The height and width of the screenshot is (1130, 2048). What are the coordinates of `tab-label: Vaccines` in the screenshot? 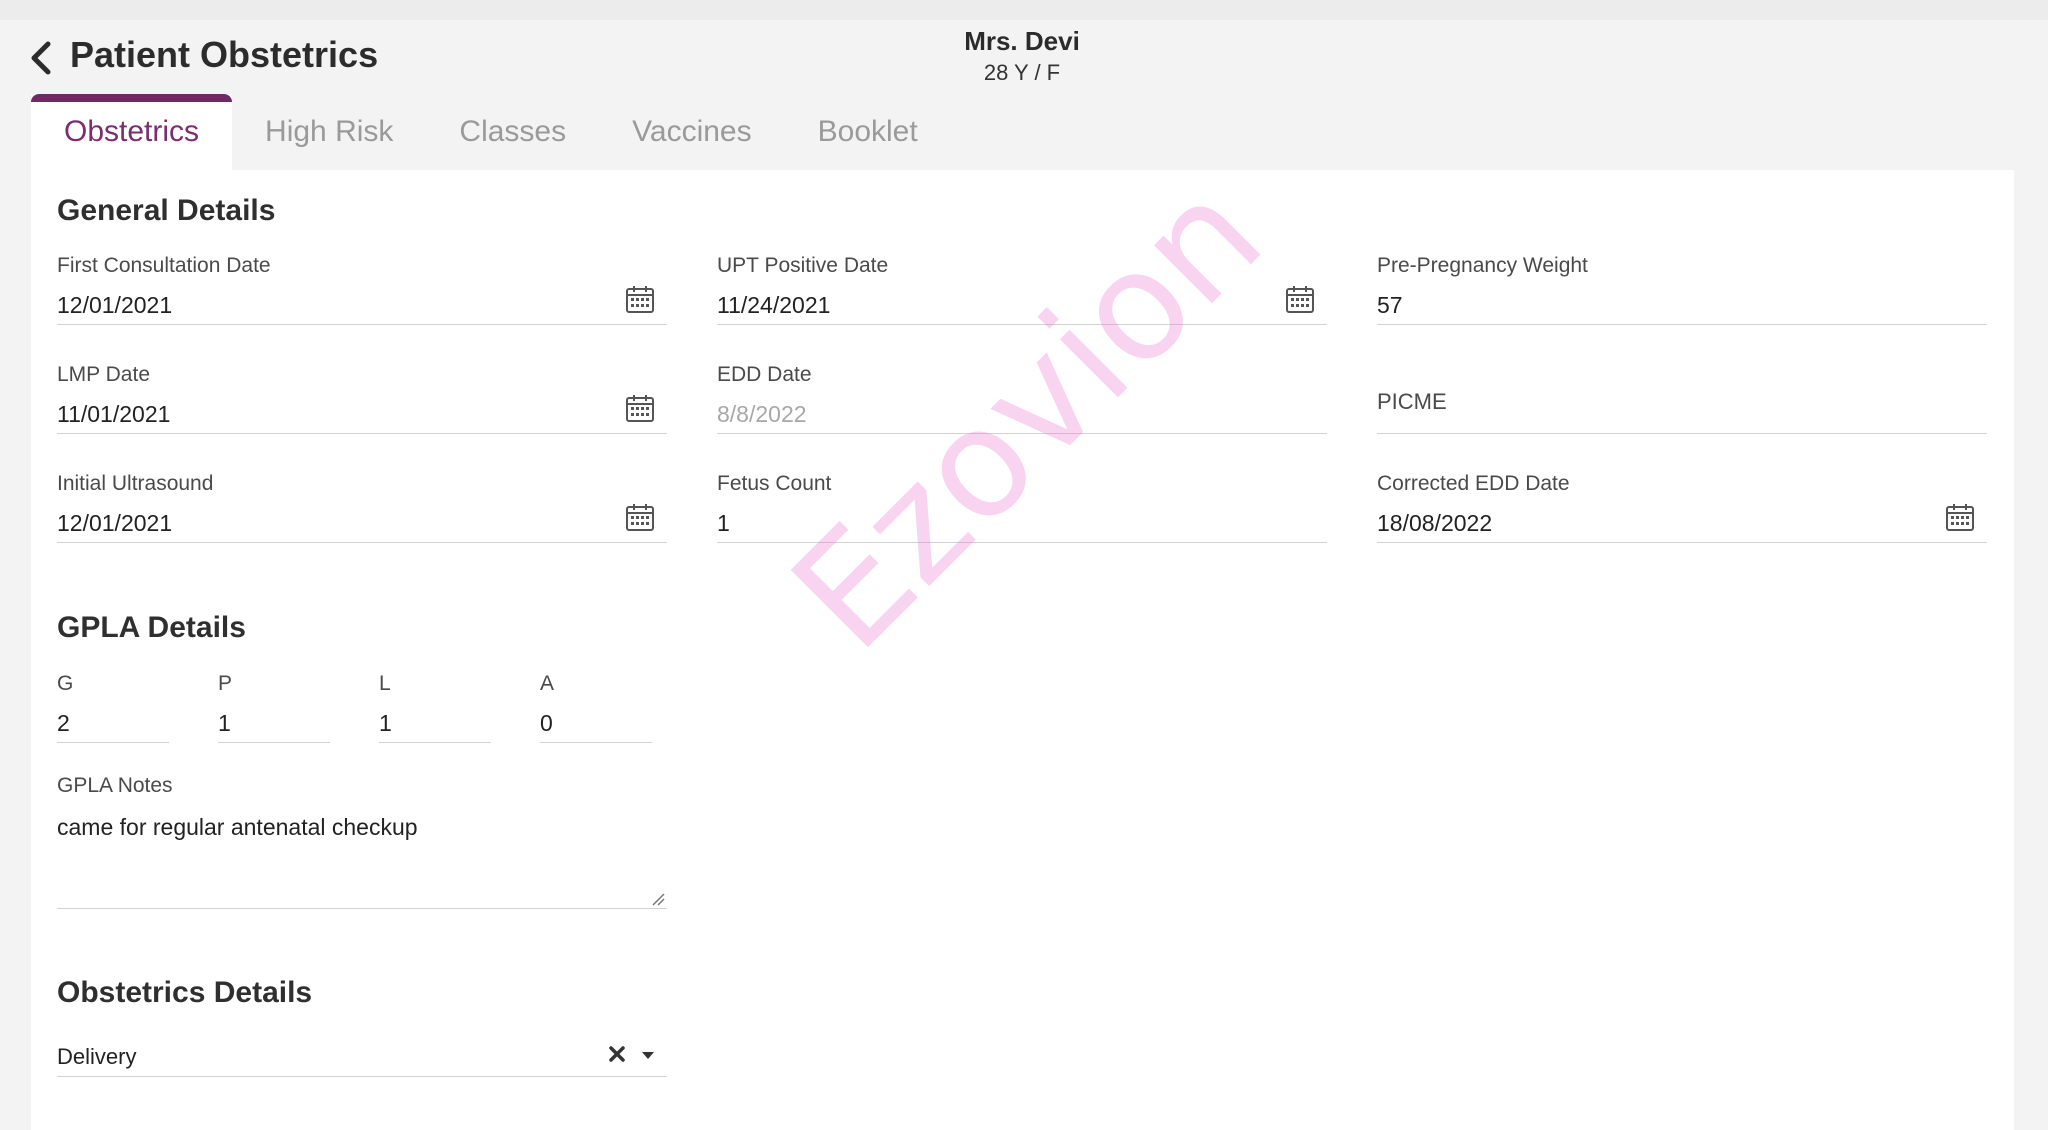 It's located at (692, 131).